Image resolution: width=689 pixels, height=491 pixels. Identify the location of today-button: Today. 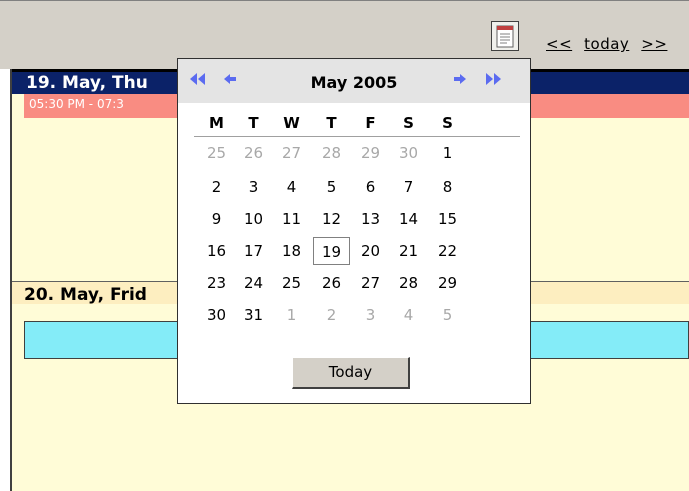
(351, 373).